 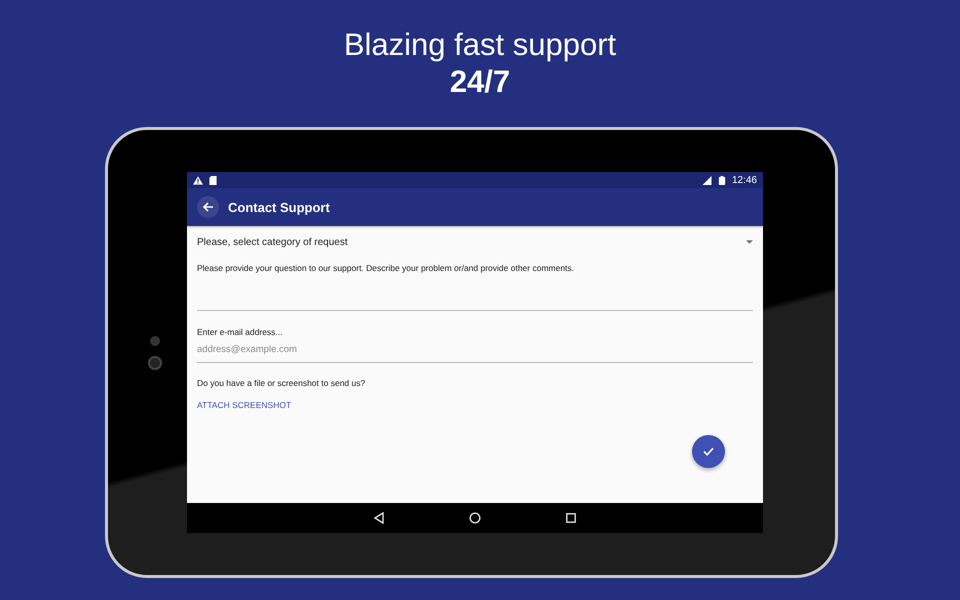 I want to click on home-circle-icon, so click(x=475, y=518).